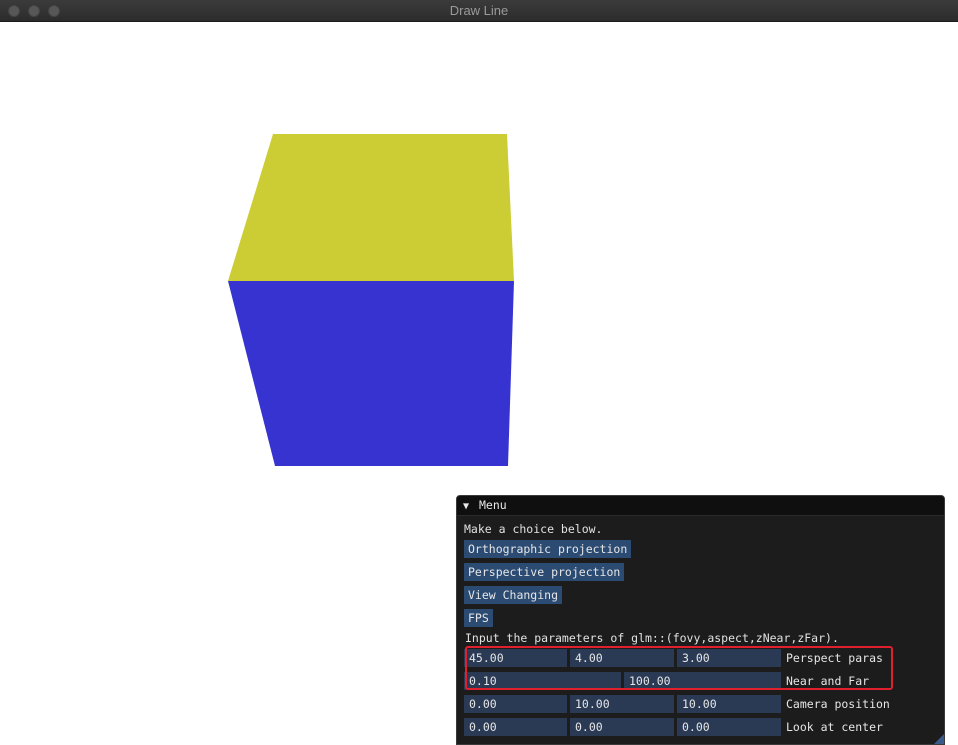  What do you see at coordinates (513, 595) in the screenshot?
I see `view-changing-button: View Changing` at bounding box center [513, 595].